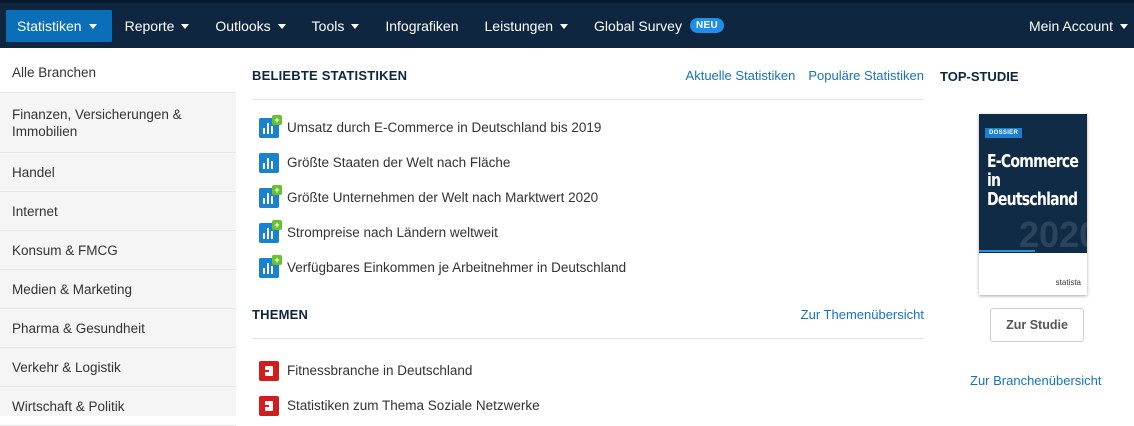  Describe the element at coordinates (243, 25) in the screenshot. I see `nav-outlooks-label: Outlooks` at that location.